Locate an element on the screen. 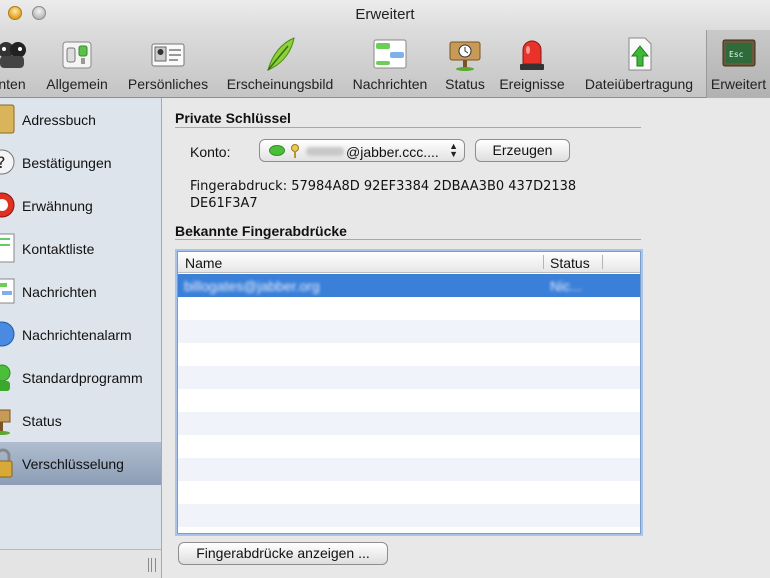 This screenshot has height=578, width=770. account-popup: @jabber.ccc.... ▲ ▼ is located at coordinates (362, 150).